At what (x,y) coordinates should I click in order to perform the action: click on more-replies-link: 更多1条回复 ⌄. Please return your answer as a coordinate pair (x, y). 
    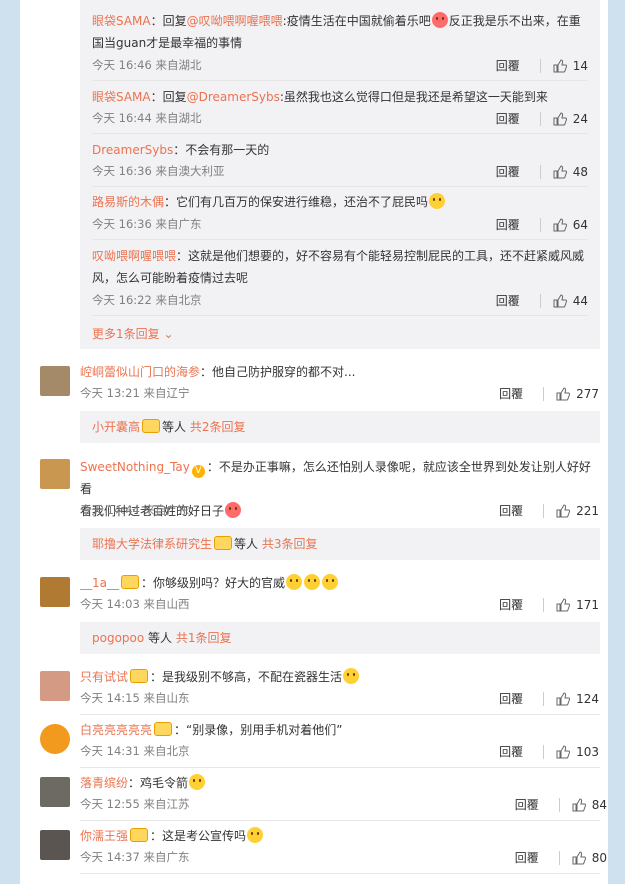
    Looking at the image, I should click on (133, 333).